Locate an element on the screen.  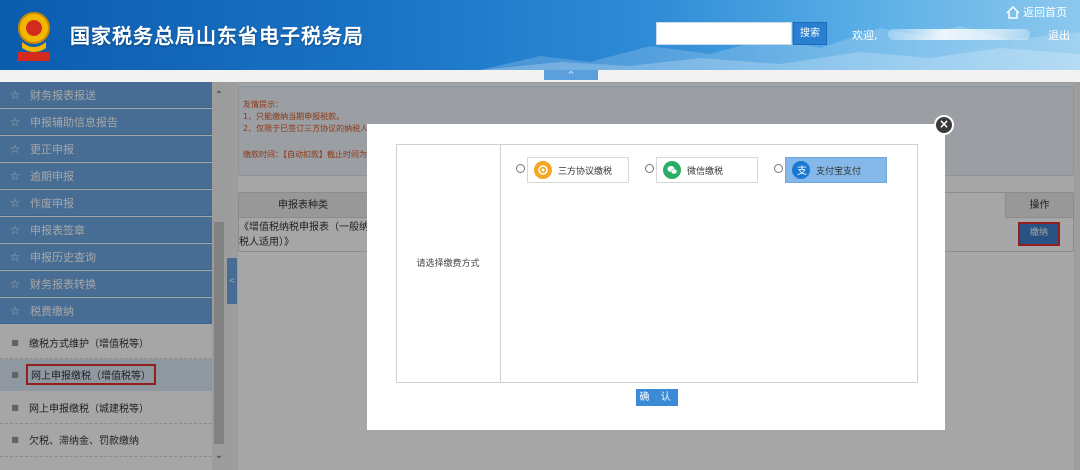
home-link-label: 返回首页 is located at coordinates (1045, 12).